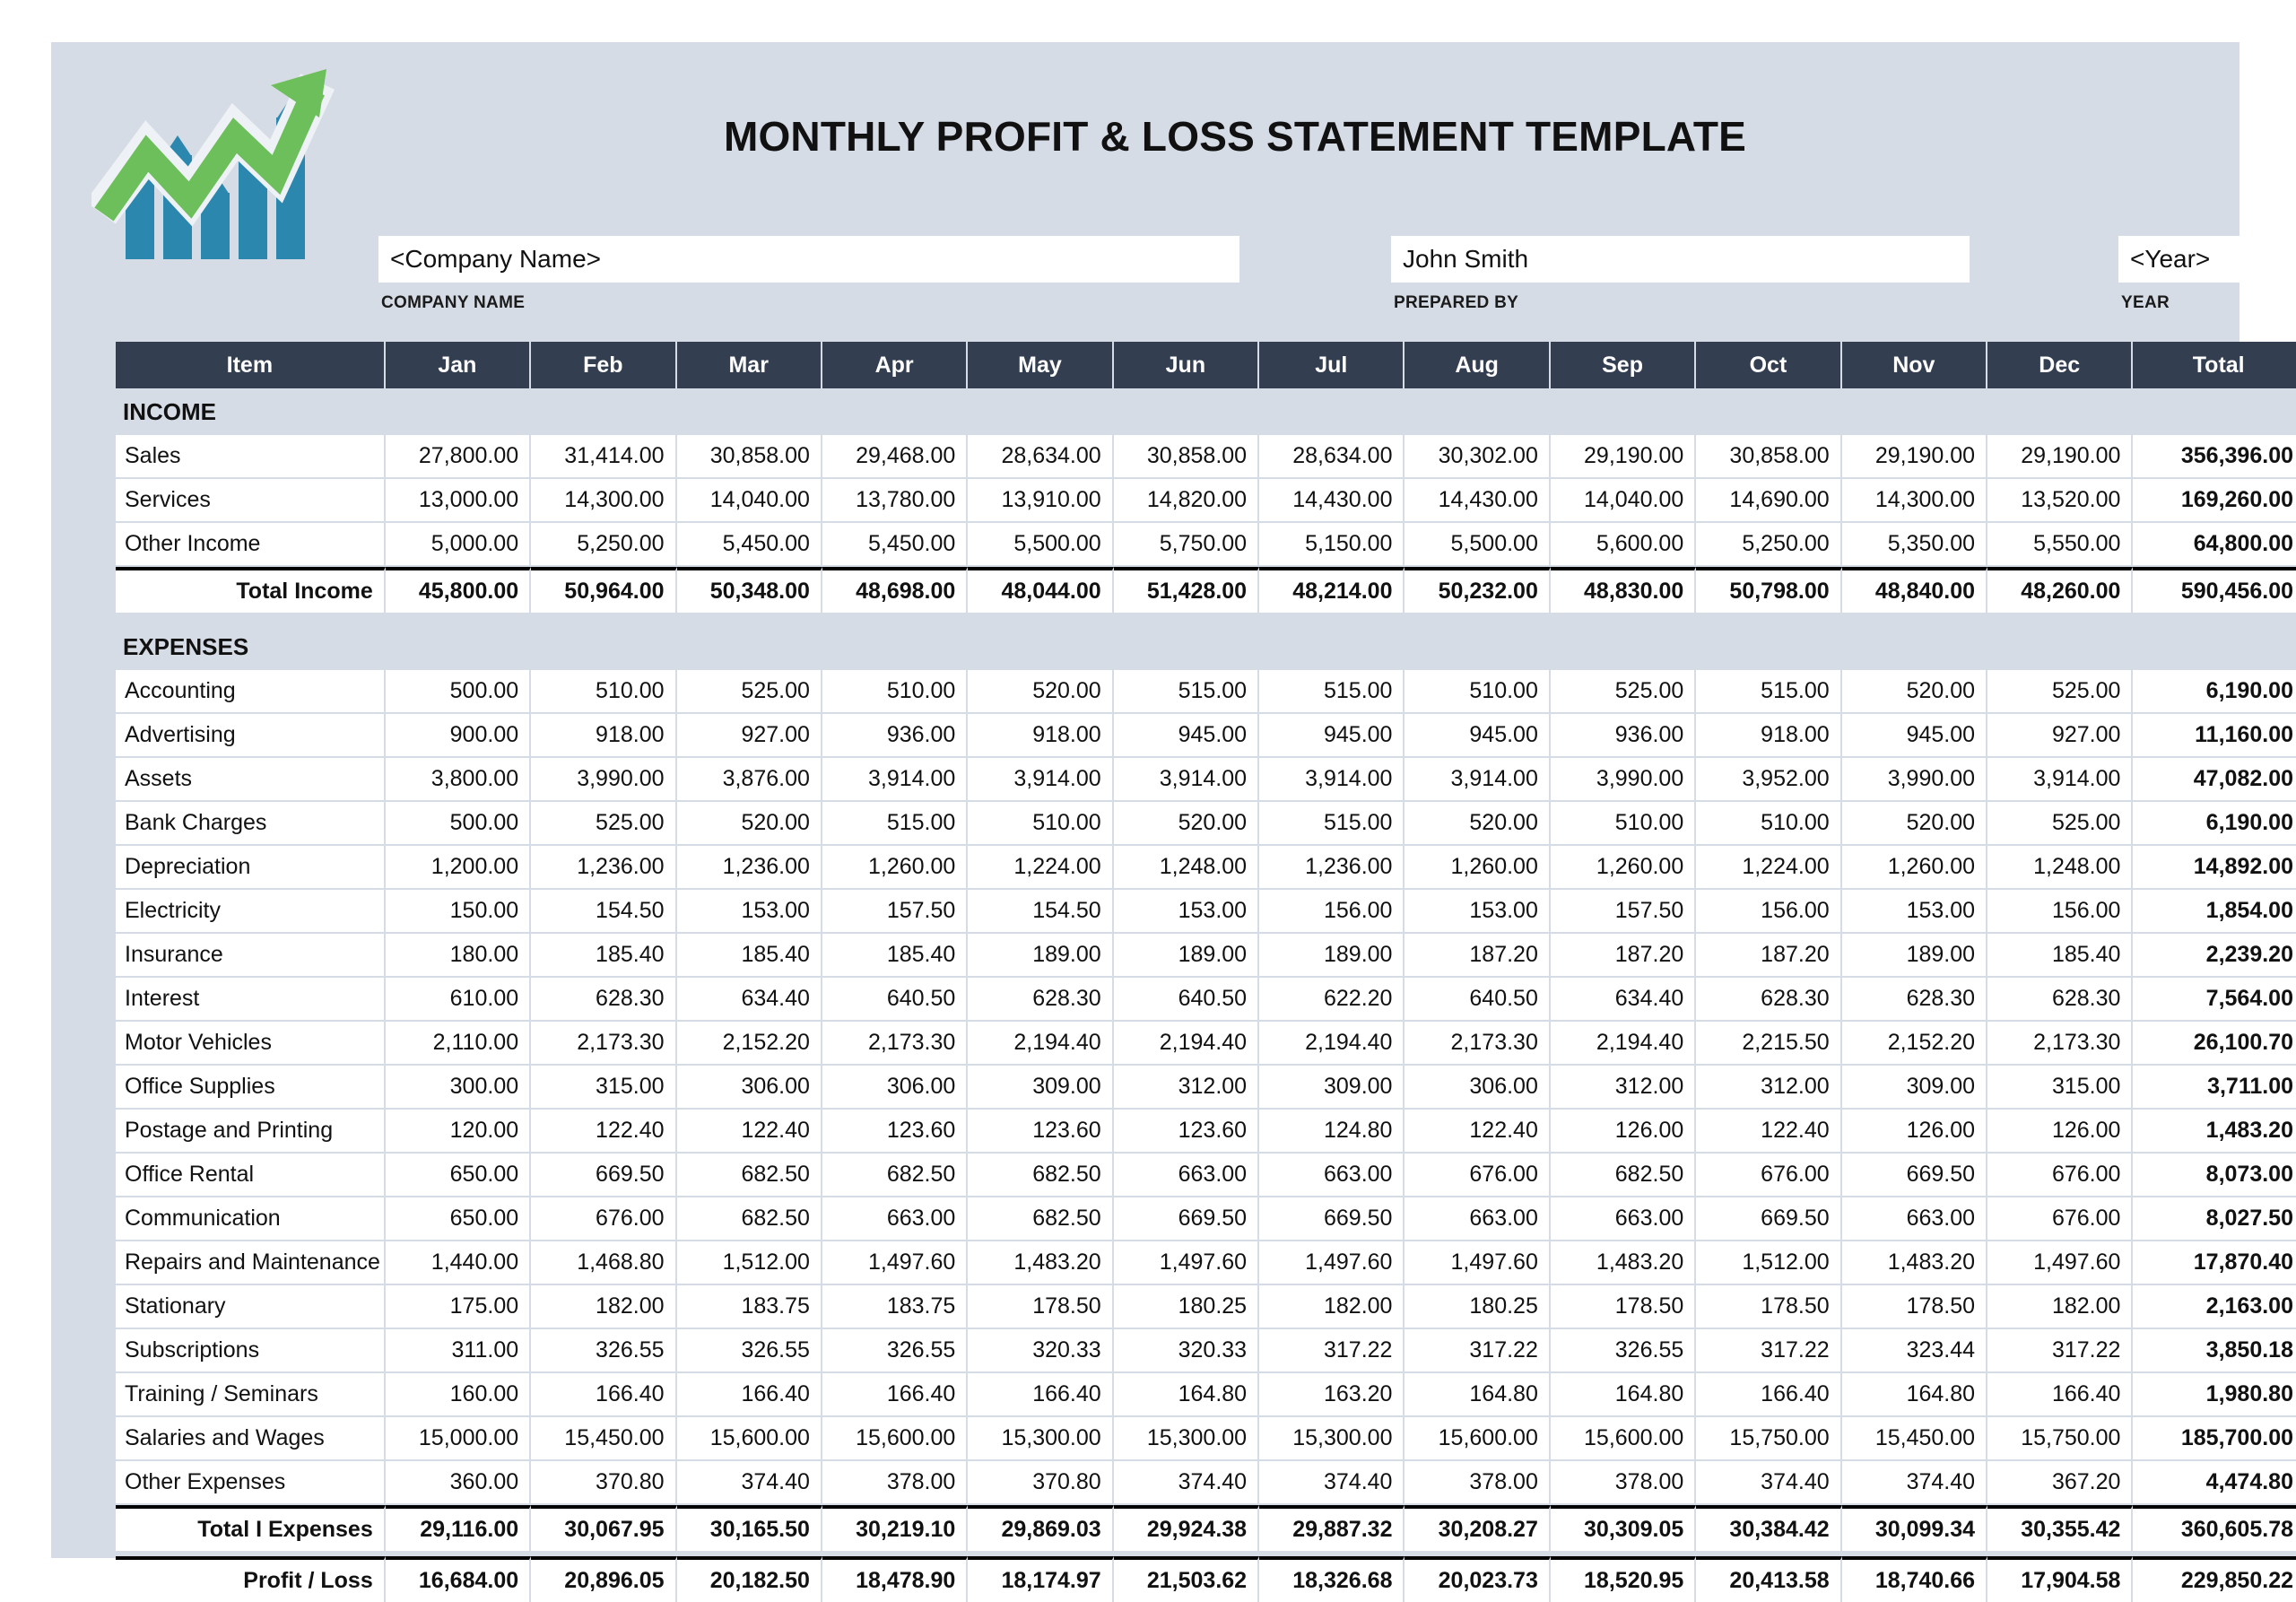  Describe the element at coordinates (2060, 1528) in the screenshot. I see `total-cell-dec: 30,355.42` at that location.